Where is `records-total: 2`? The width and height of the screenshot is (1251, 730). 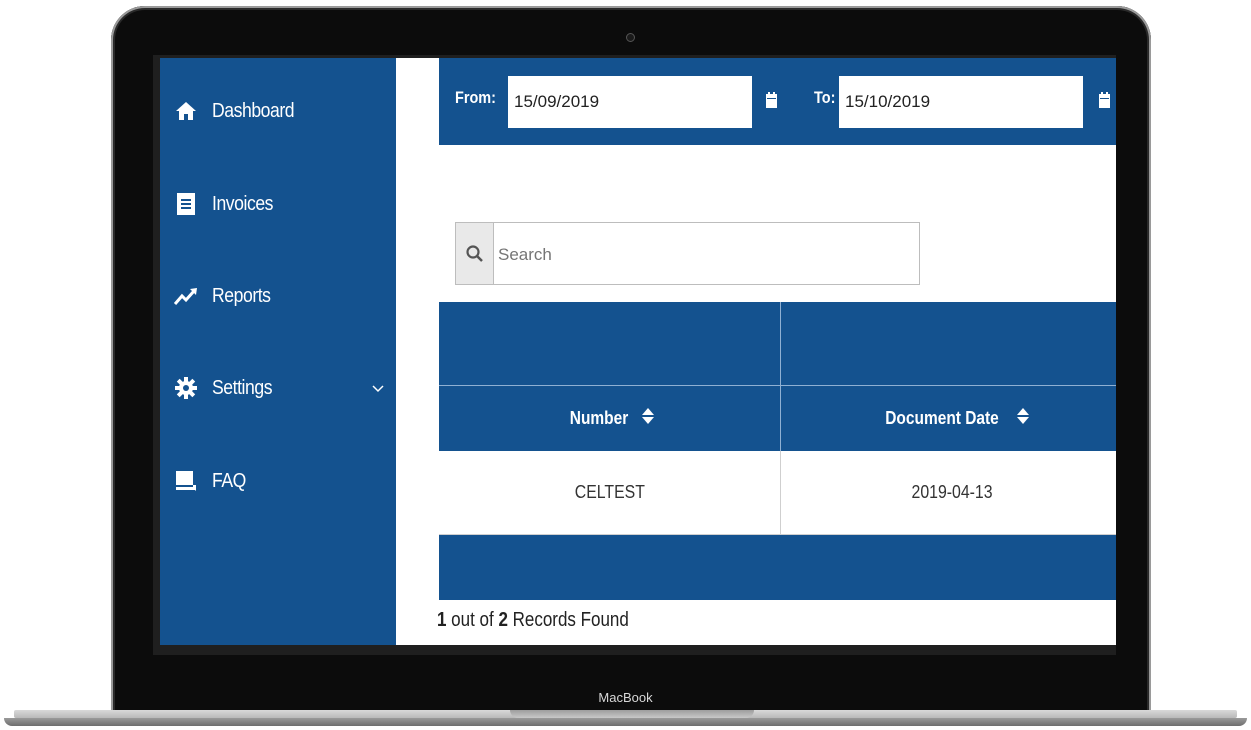
records-total: 2 is located at coordinates (503, 620).